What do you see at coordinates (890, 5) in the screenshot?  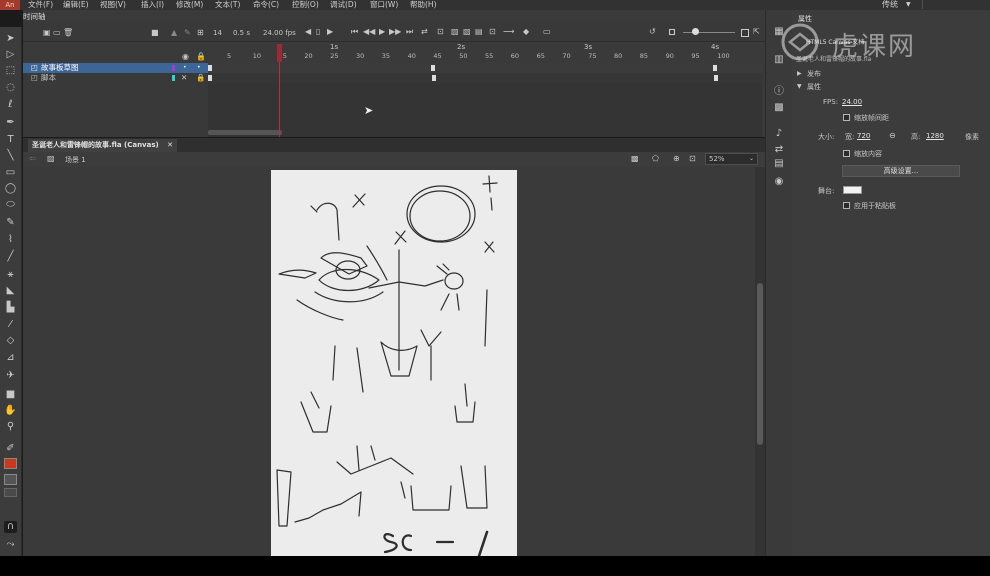 I see `workspace-switcher: 传统` at bounding box center [890, 5].